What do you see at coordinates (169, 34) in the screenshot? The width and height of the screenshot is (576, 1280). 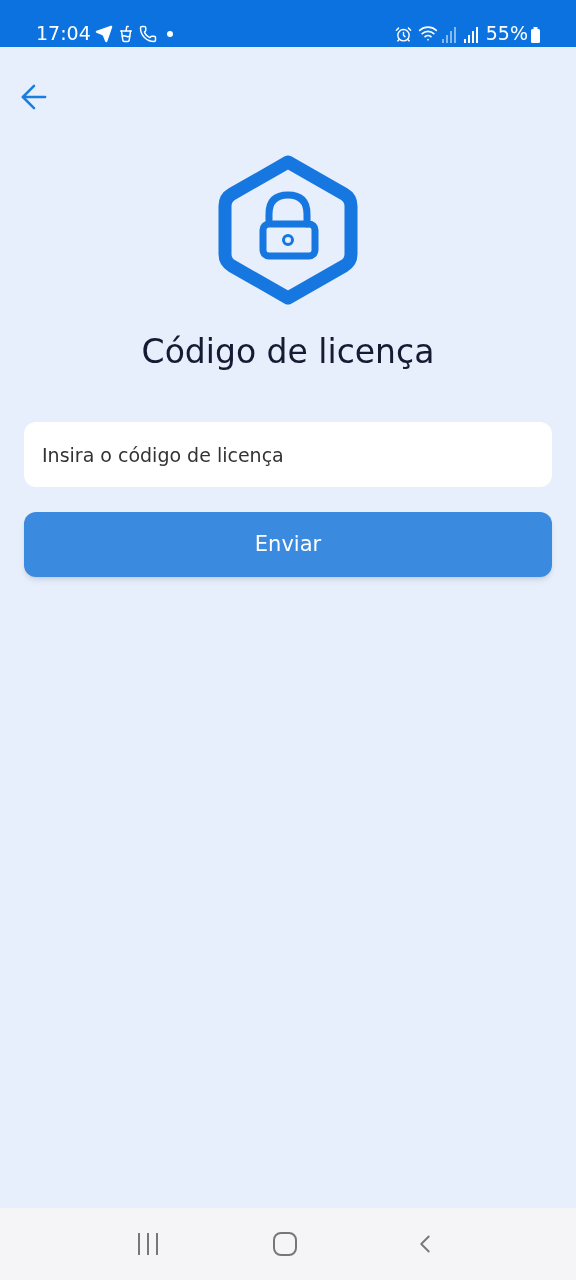 I see `dot-icon` at bounding box center [169, 34].